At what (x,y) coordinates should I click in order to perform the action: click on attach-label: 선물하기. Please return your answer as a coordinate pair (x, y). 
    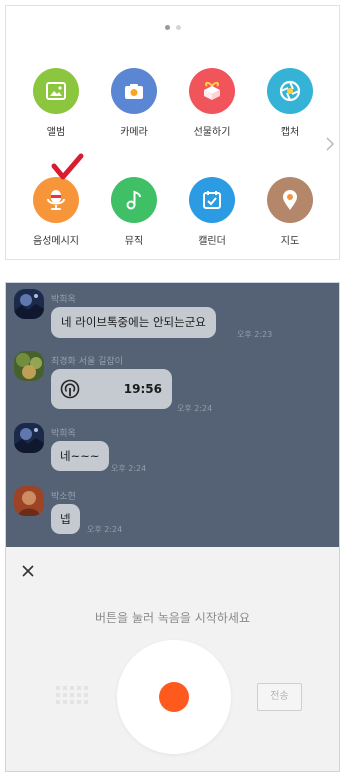
    Looking at the image, I should click on (212, 132).